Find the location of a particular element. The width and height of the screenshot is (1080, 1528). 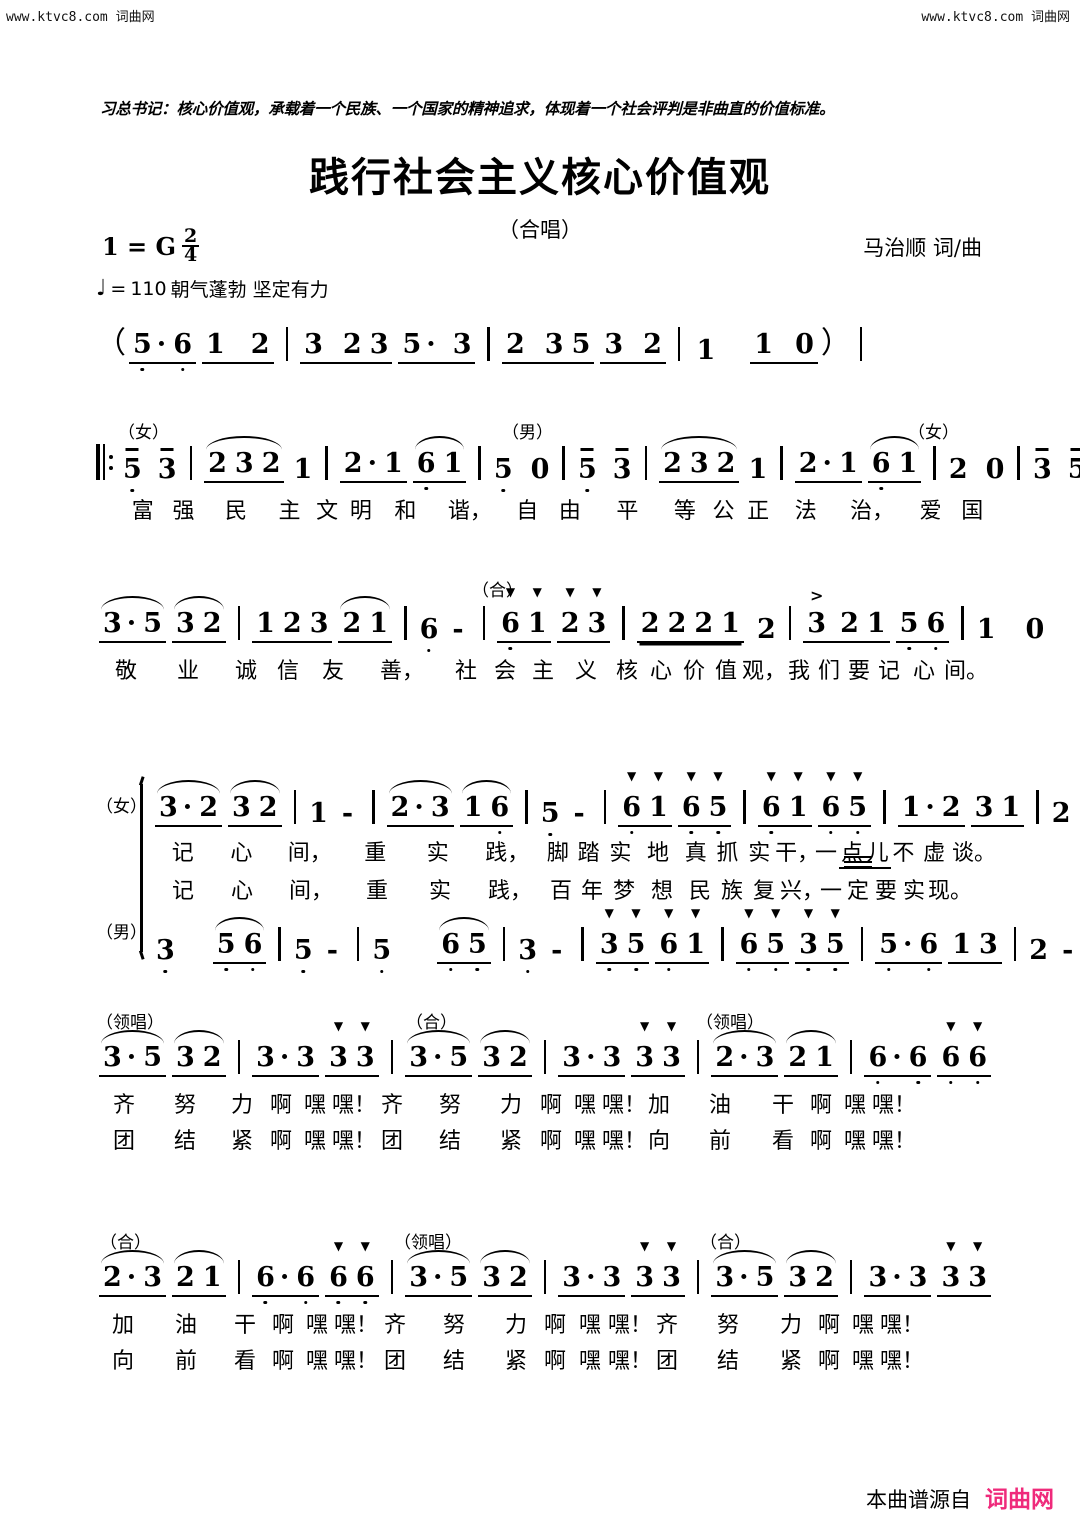

footer-text: 本曲谱源自 is located at coordinates (918, 1500).